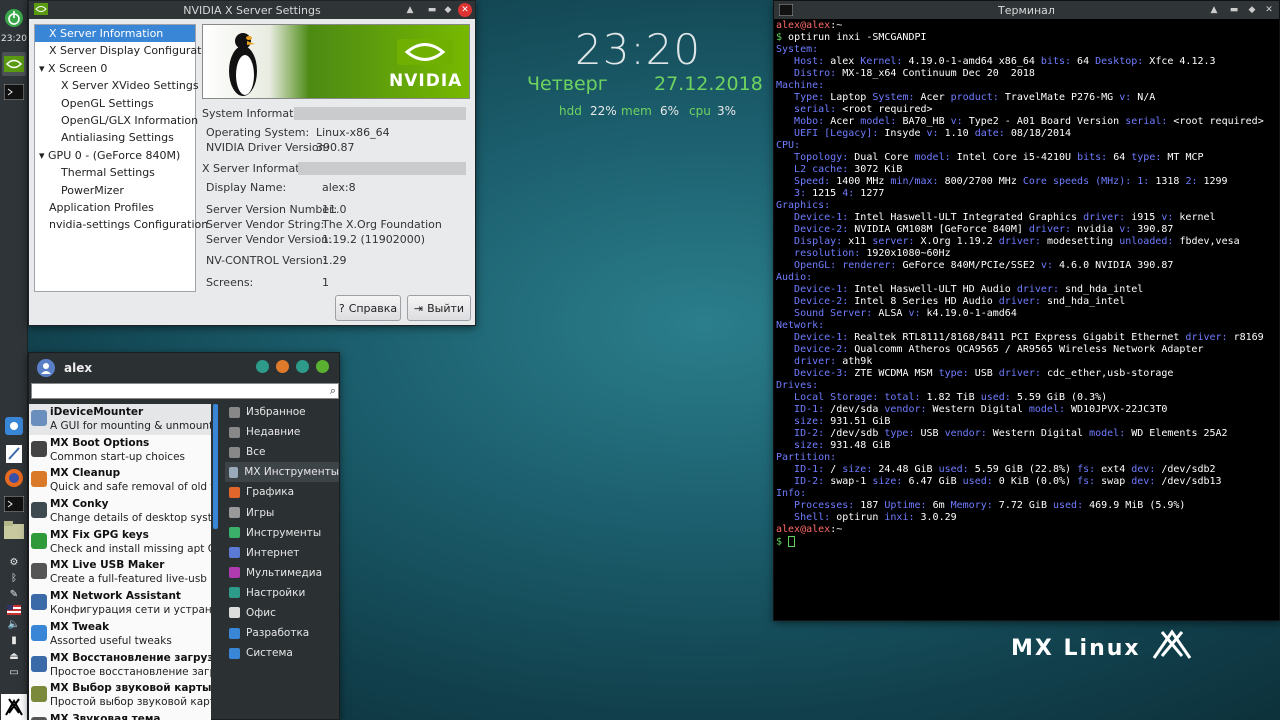  Describe the element at coordinates (120, 715) in the screenshot. I see `app-item: MX Звуковая тема` at that location.